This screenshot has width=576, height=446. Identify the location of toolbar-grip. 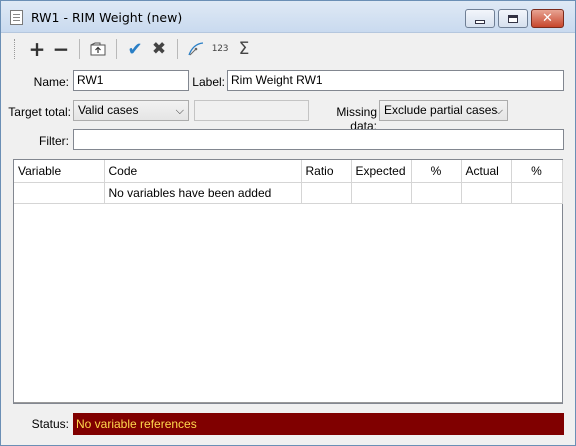
(15, 49).